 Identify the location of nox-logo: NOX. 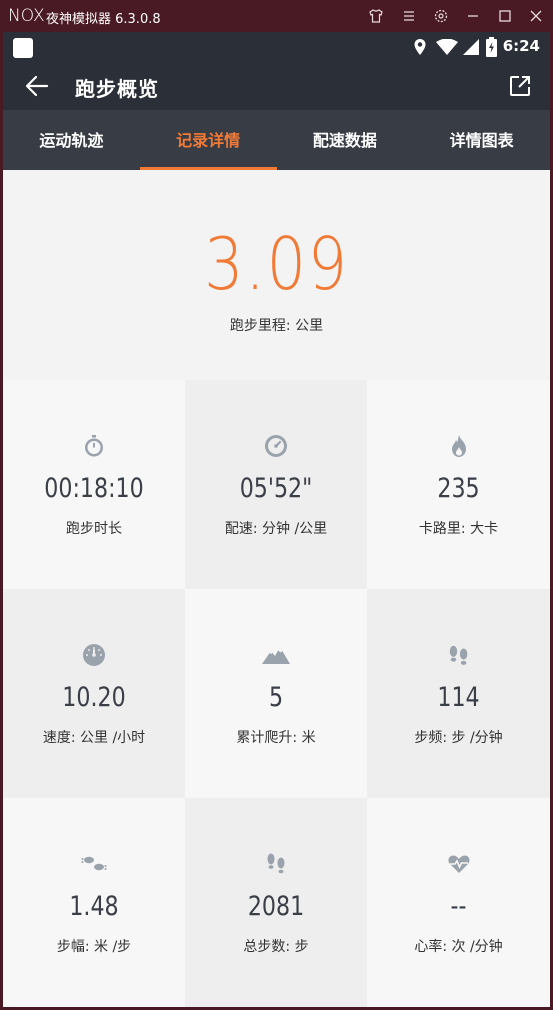
(26, 16).